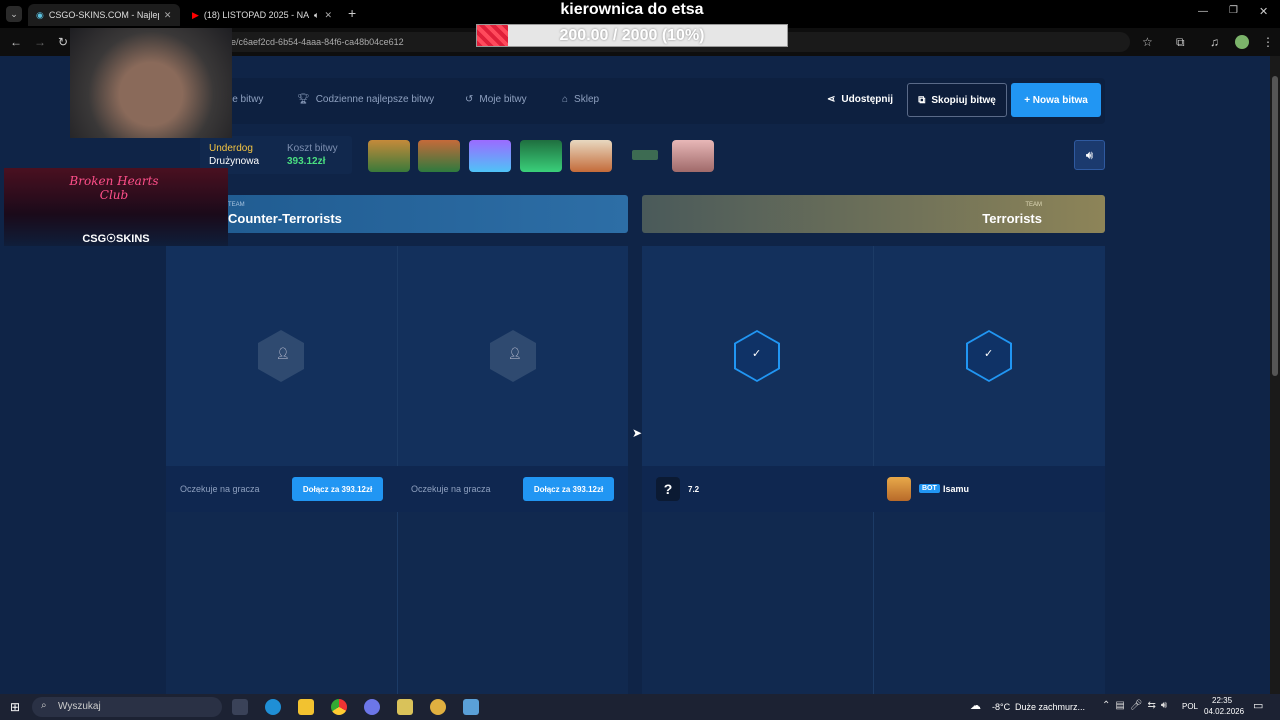  I want to click on webcam-overlay: Broken Hearts Club CSG☉SKINS, so click(116, 138).